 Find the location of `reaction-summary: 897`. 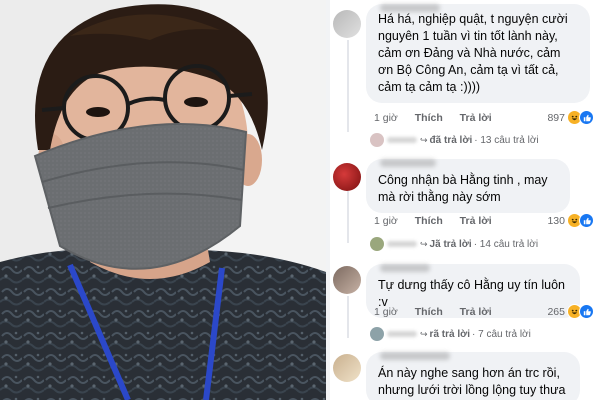

reaction-summary: 897 is located at coordinates (570, 117).